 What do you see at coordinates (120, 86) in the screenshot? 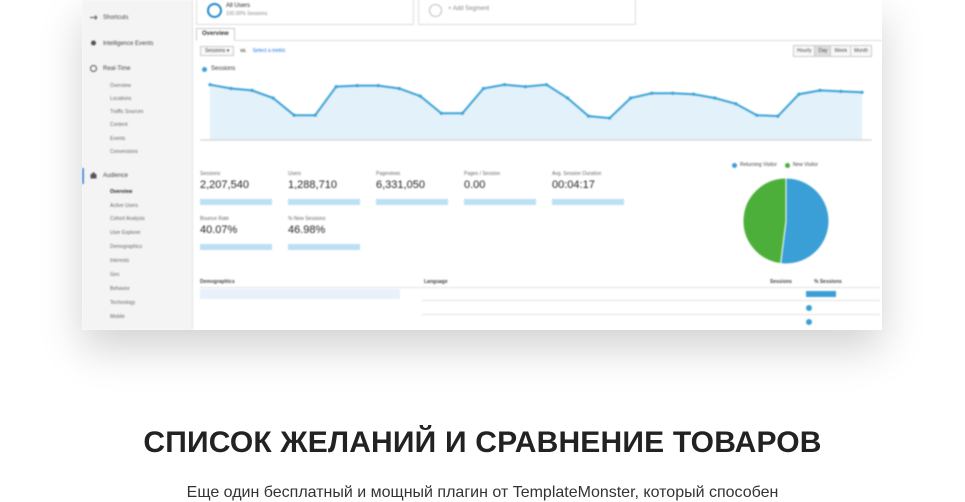
I see `realtime-sub-item: Overview` at bounding box center [120, 86].